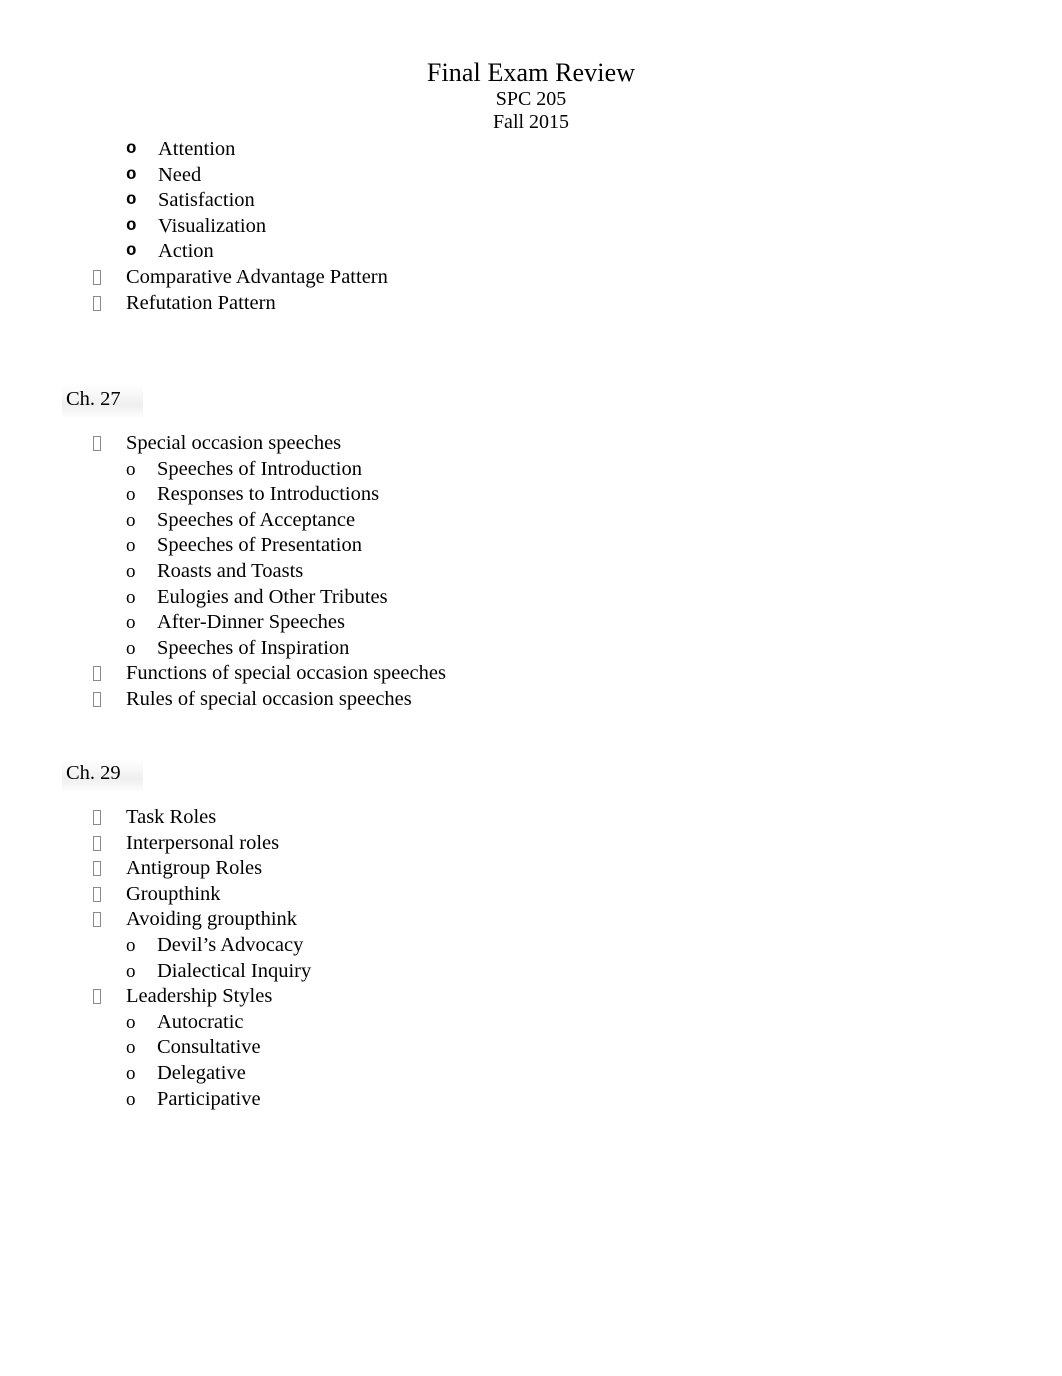 This screenshot has width=1062, height=1376. Describe the element at coordinates (203, 842) in the screenshot. I see `list-item-label: Interpersonal roles` at that location.